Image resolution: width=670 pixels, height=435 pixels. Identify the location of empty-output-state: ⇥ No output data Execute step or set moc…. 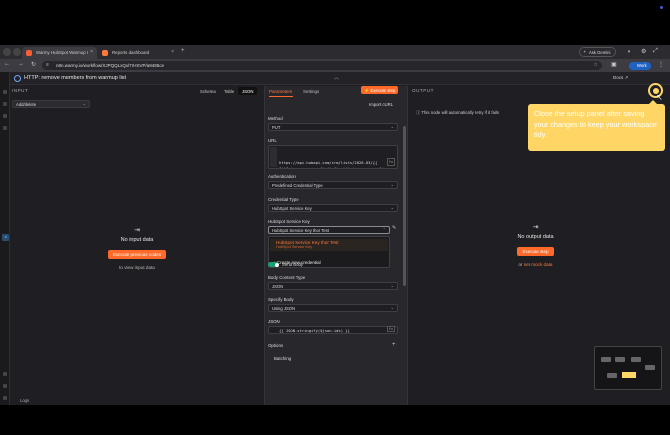
(535, 245).